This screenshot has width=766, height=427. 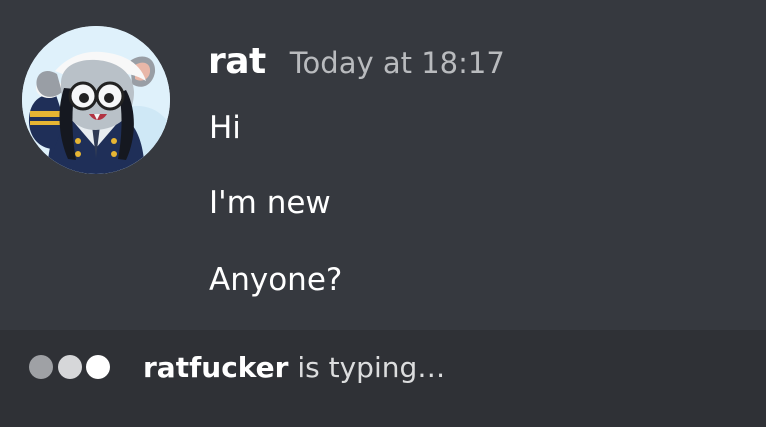 What do you see at coordinates (276, 280) in the screenshot?
I see `message-line: Anyone?` at bounding box center [276, 280].